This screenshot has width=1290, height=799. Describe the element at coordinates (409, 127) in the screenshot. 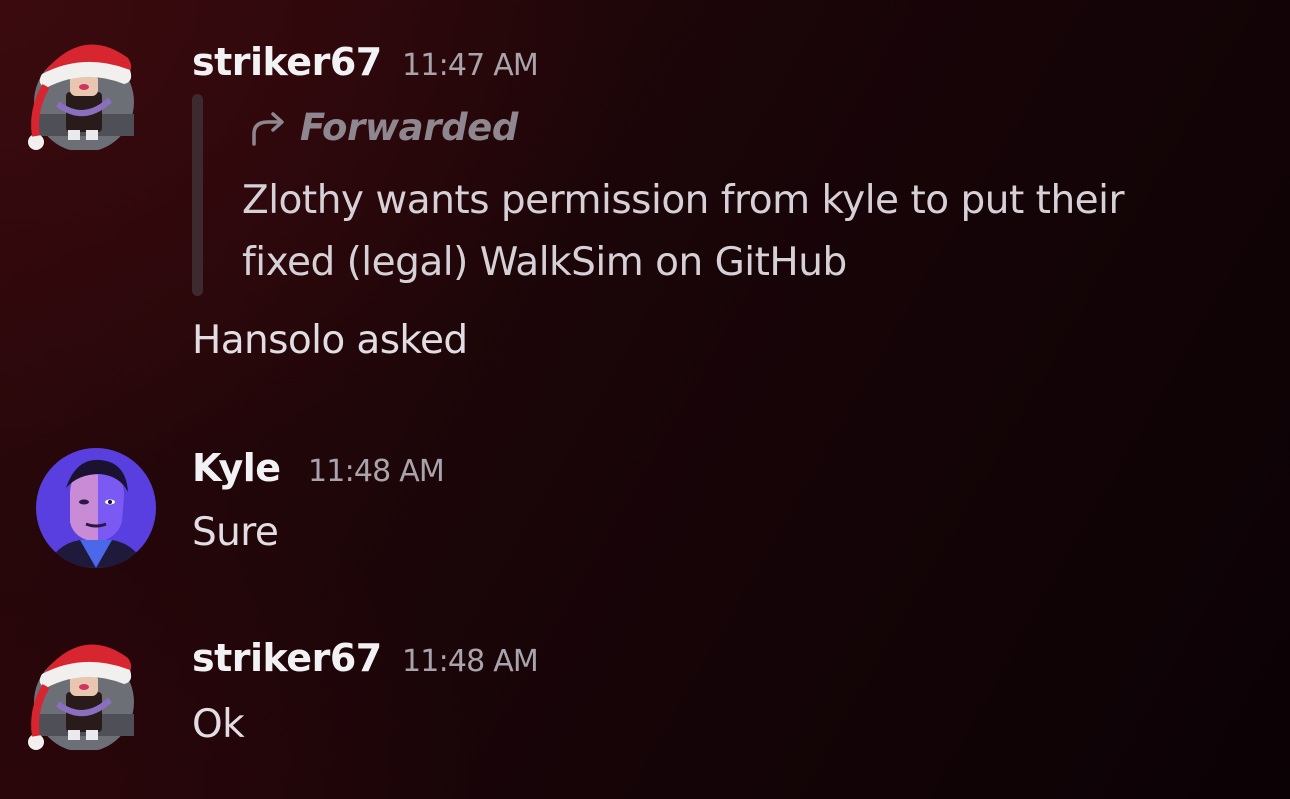

I see `forwarded-label: Forwarded` at that location.